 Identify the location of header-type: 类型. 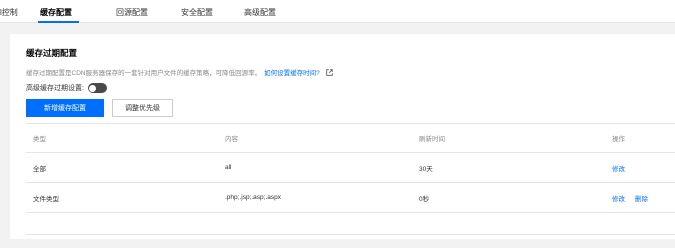
(39, 139).